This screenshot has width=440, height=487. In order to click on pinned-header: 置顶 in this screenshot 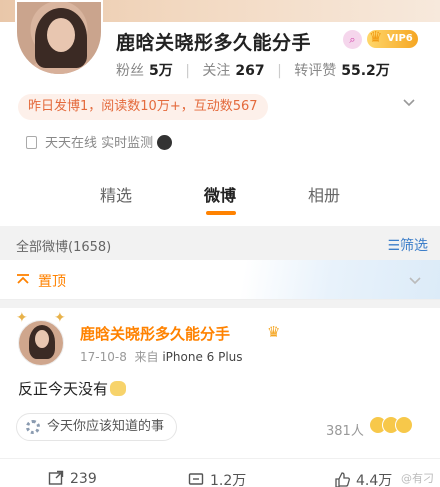, I will do `click(220, 280)`.